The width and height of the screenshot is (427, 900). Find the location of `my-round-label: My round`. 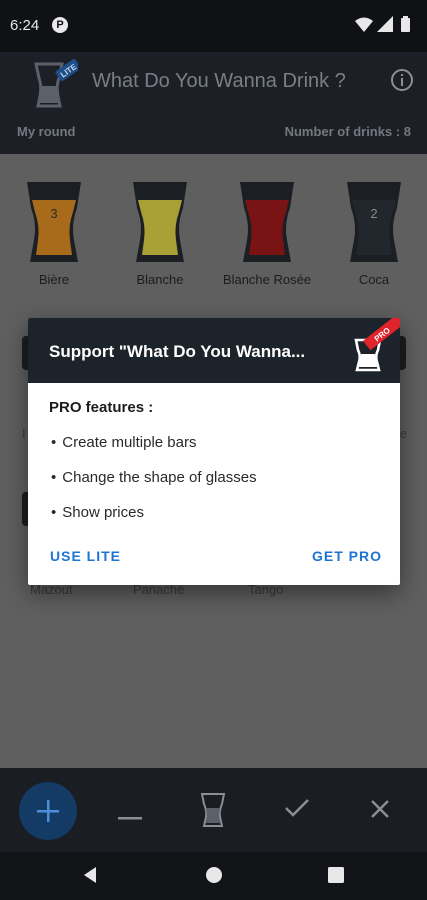

my-round-label: My round is located at coordinates (46, 131).